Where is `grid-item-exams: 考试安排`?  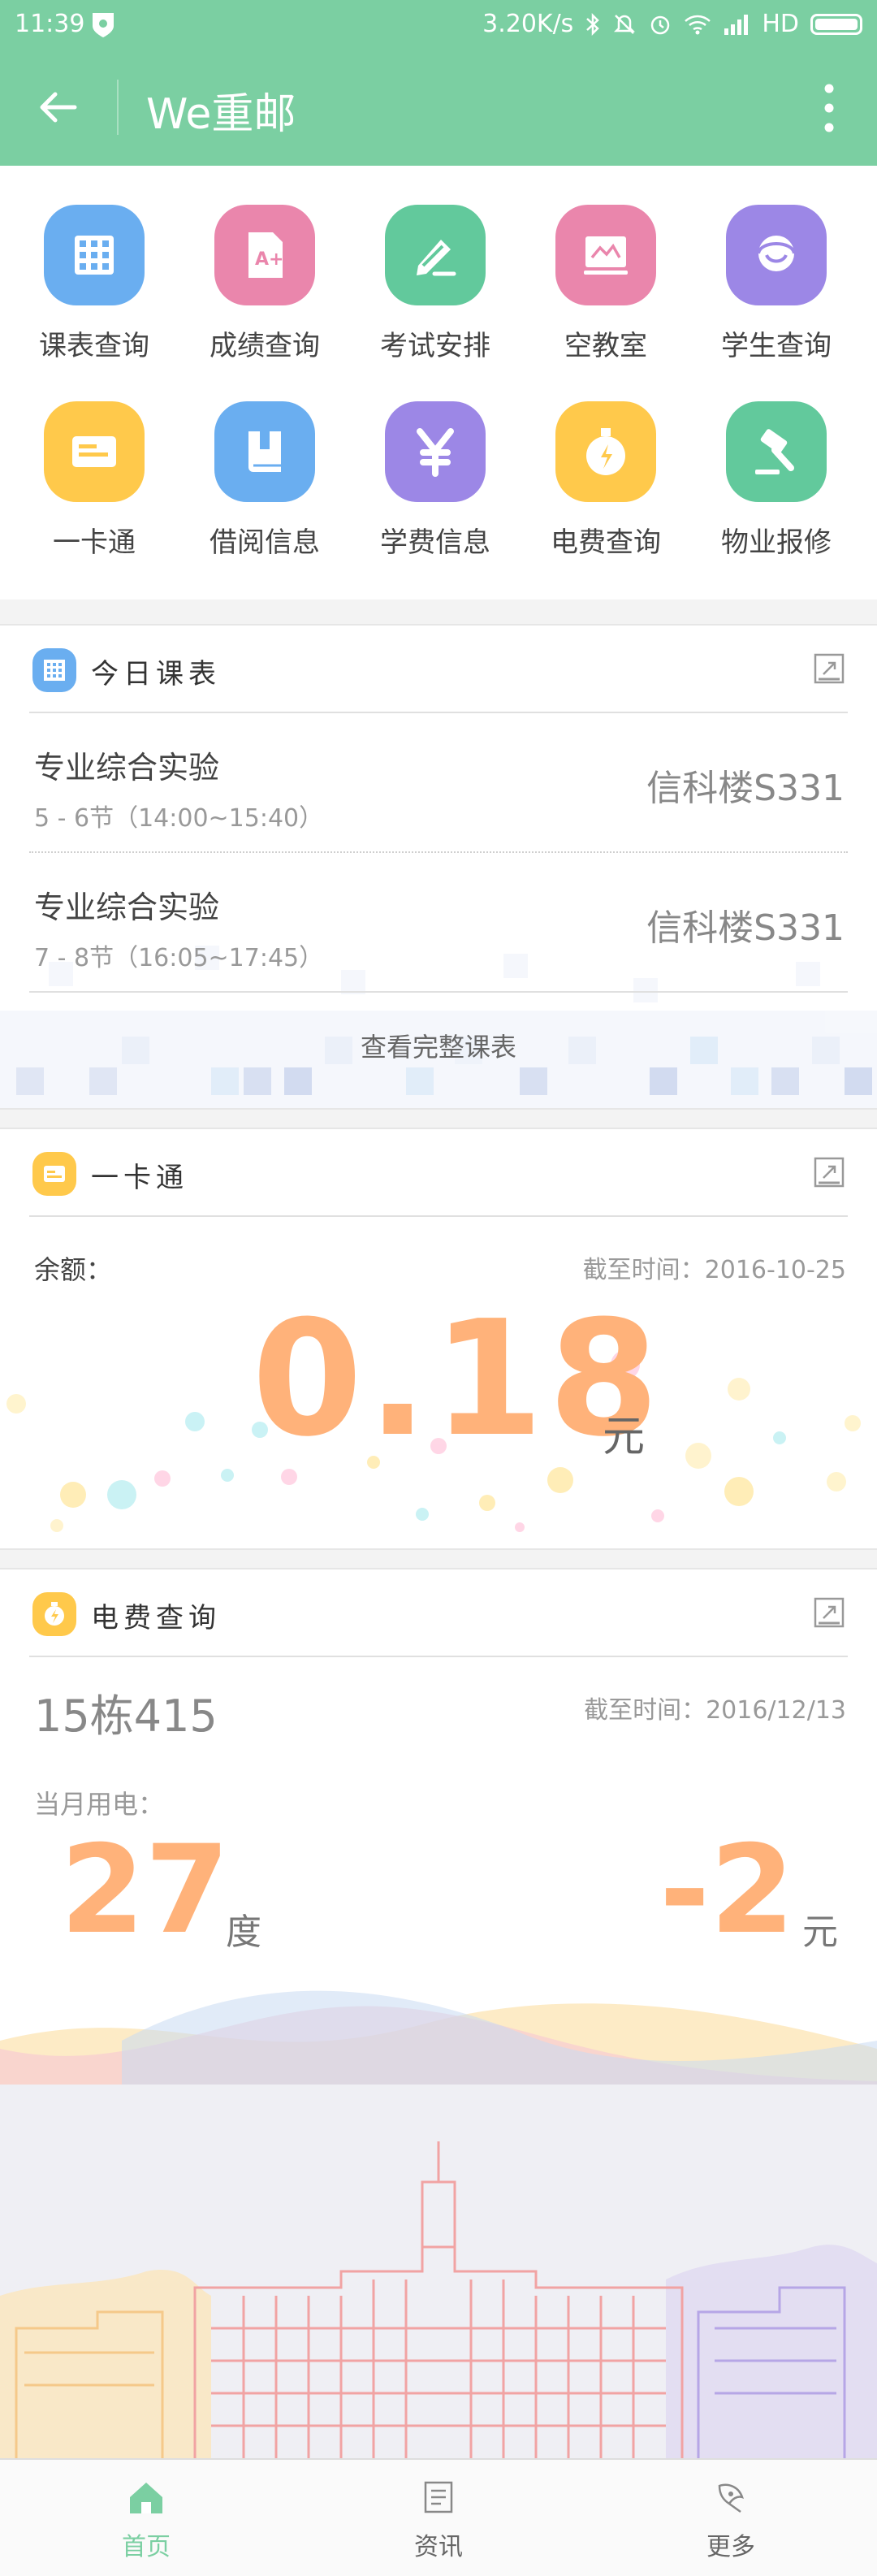
grid-item-exams: 考试安排 is located at coordinates (435, 284).